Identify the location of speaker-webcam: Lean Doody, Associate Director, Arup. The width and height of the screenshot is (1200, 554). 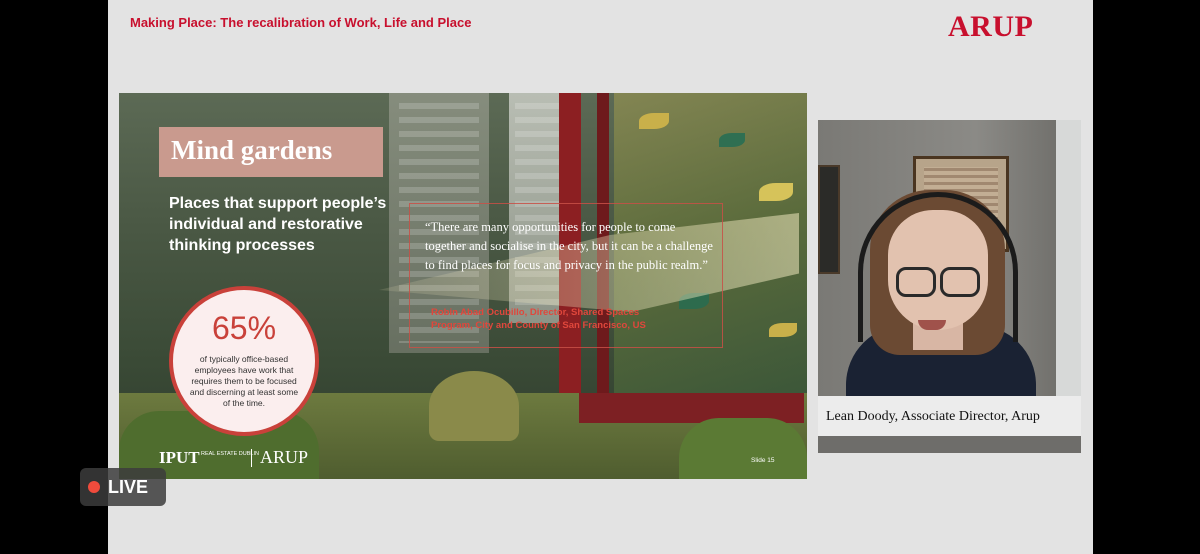
(949, 286).